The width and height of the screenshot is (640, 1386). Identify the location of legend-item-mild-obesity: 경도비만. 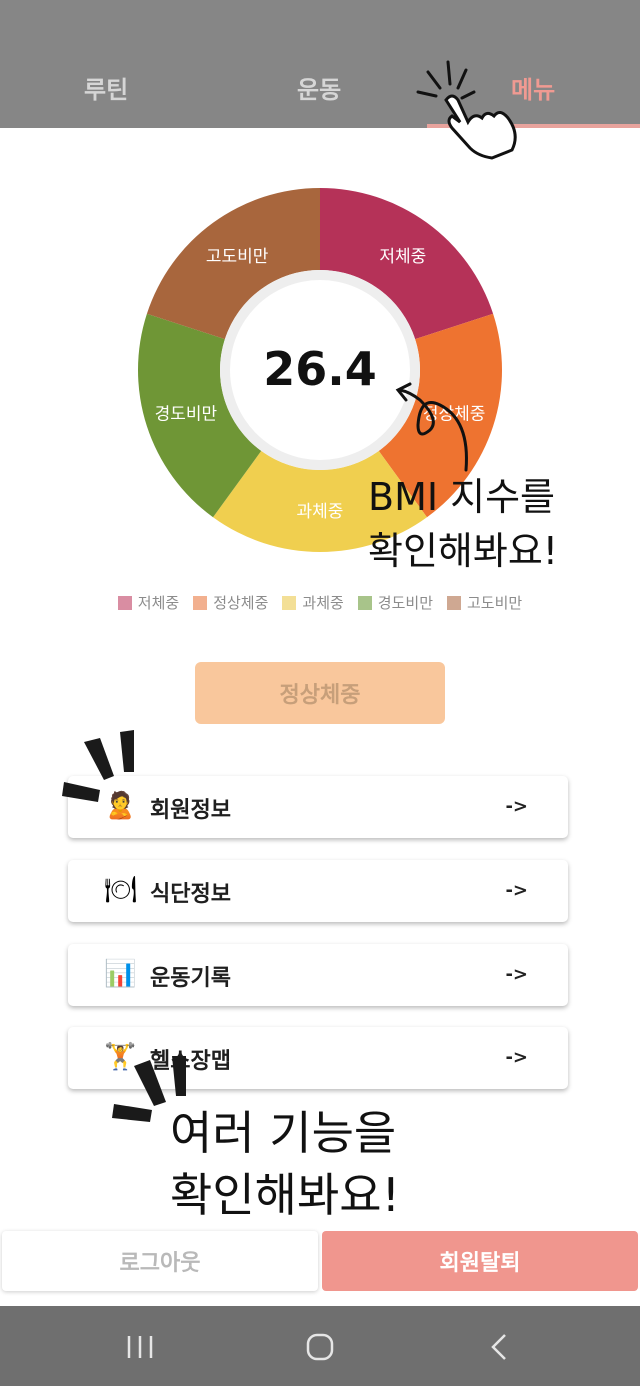
(395, 602).